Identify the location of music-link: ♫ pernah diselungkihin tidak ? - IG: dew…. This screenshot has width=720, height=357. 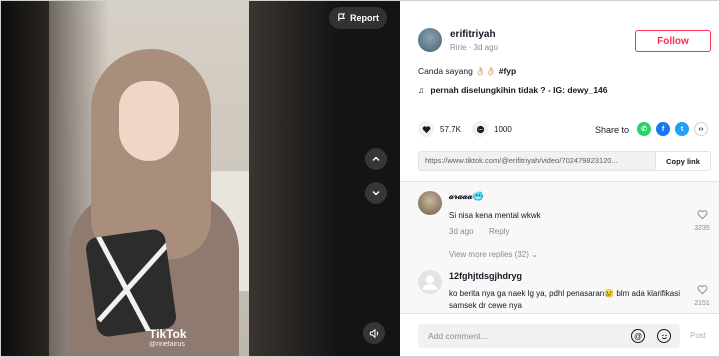
(513, 90).